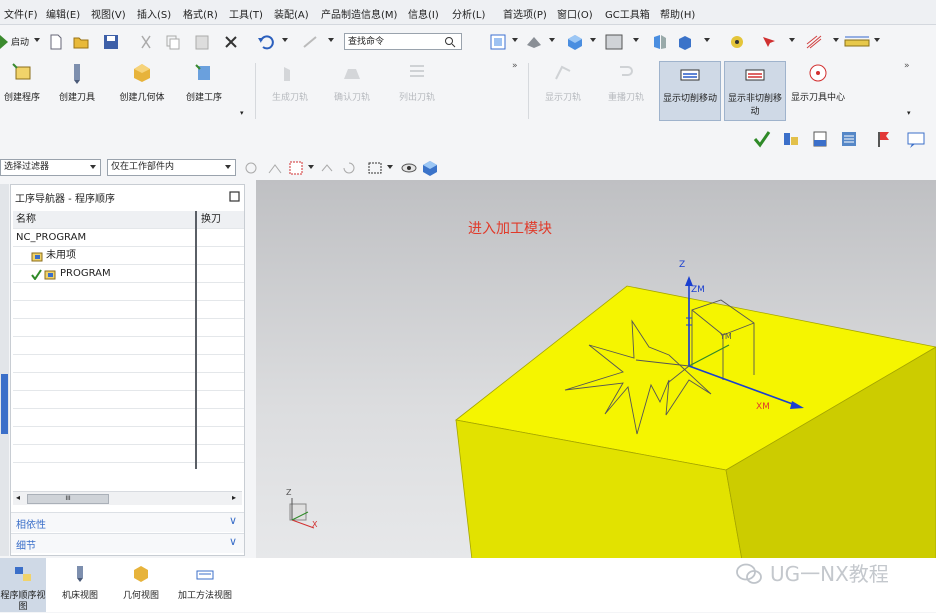  I want to click on report-icon, so click(916, 139).